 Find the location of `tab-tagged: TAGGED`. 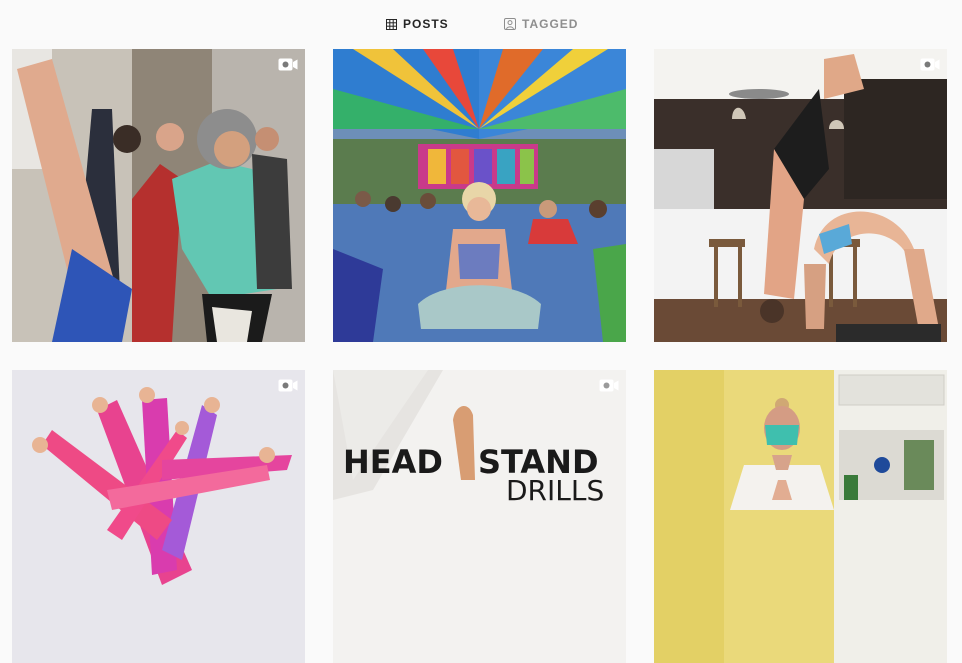

tab-tagged: TAGGED is located at coordinates (541, 24).